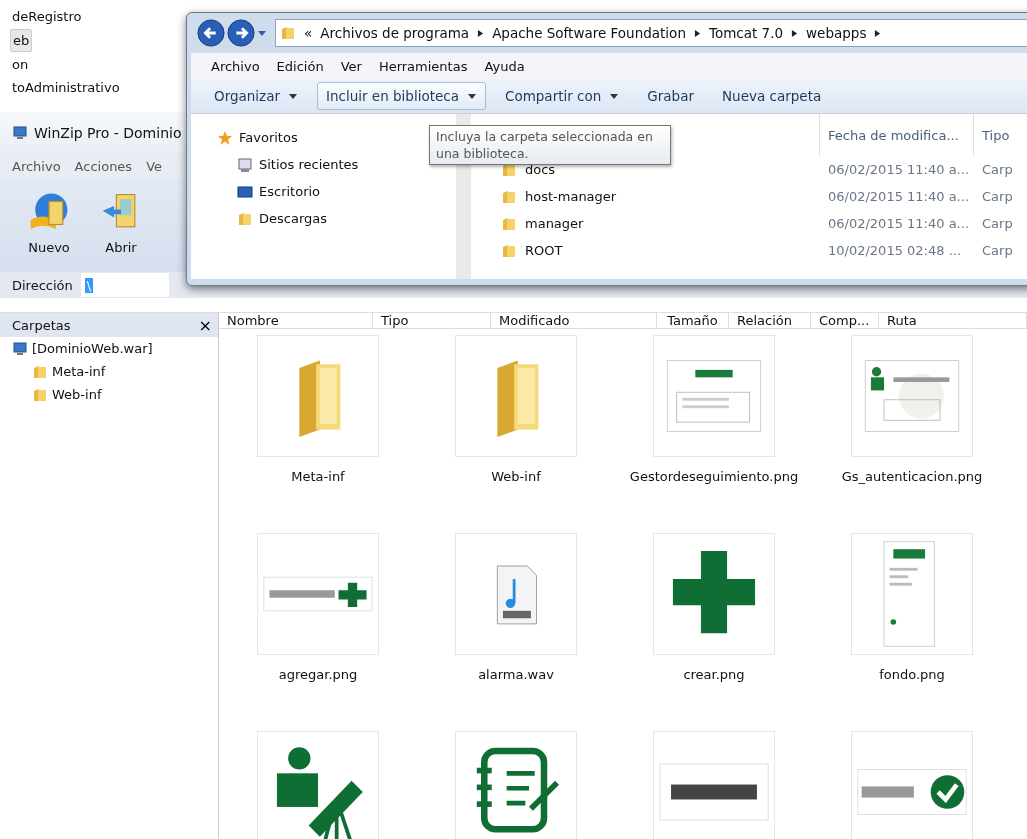  What do you see at coordinates (562, 96) in the screenshot?
I see `toolbar-button: Compartir con` at bounding box center [562, 96].